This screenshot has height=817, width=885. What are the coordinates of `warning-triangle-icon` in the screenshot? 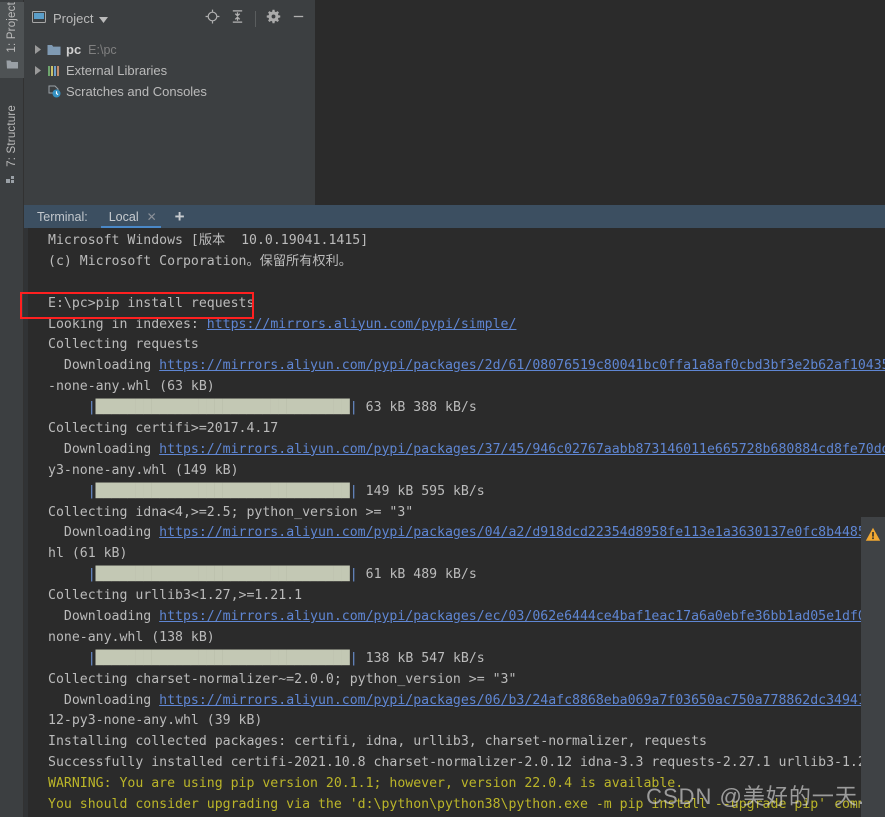 It's located at (873, 534).